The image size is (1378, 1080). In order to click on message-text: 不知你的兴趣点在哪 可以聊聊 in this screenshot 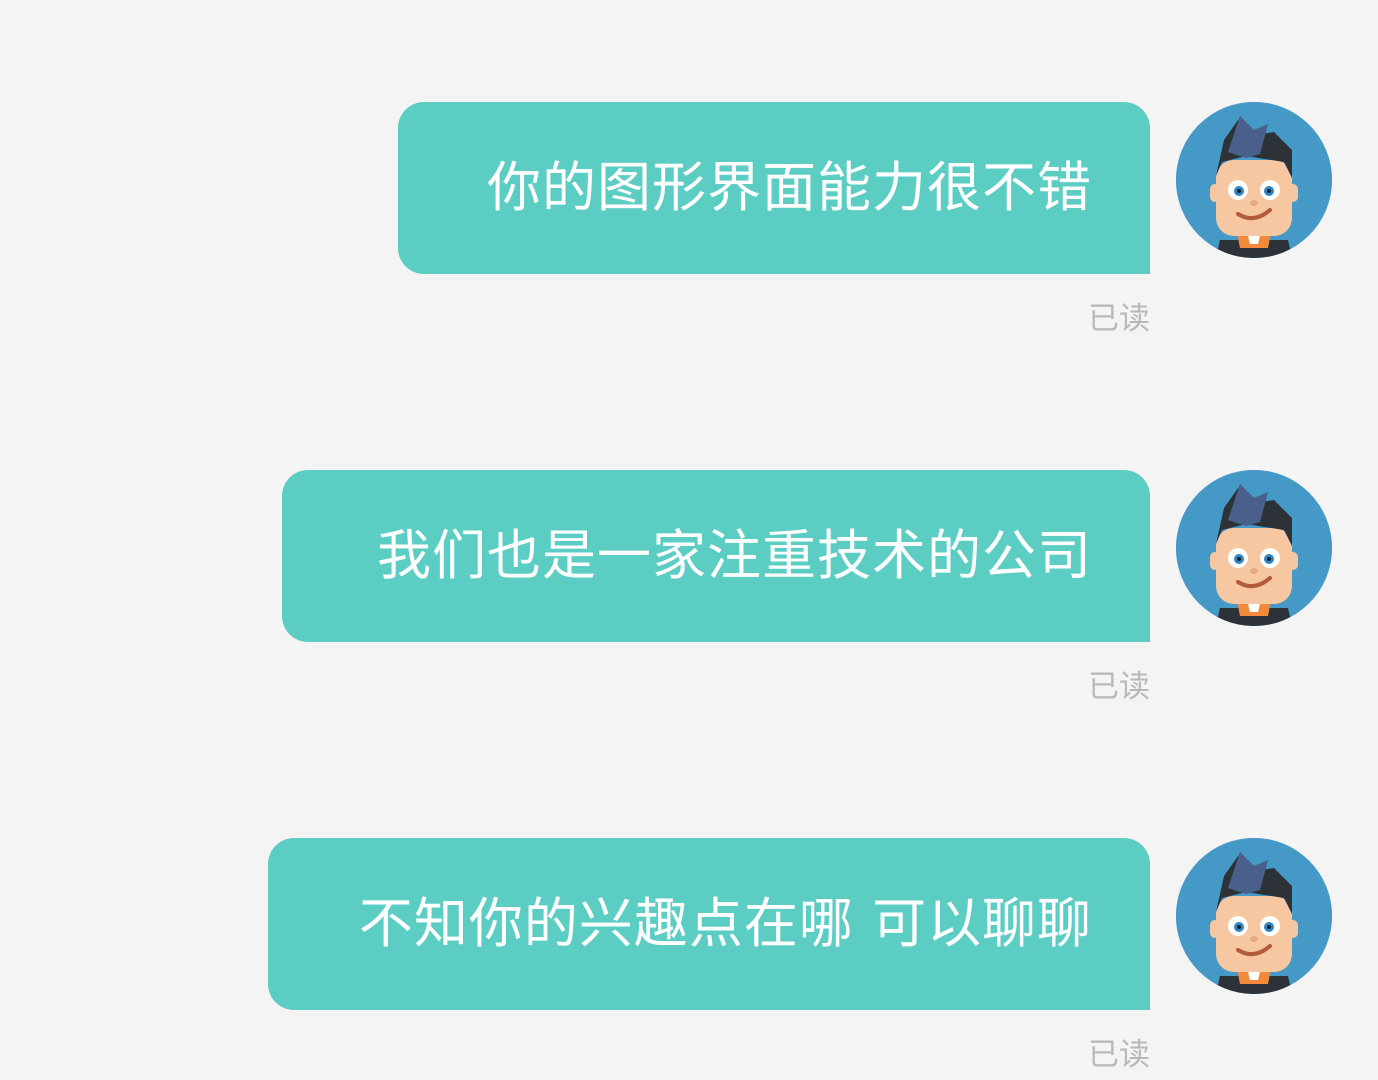, I will do `click(725, 923)`.